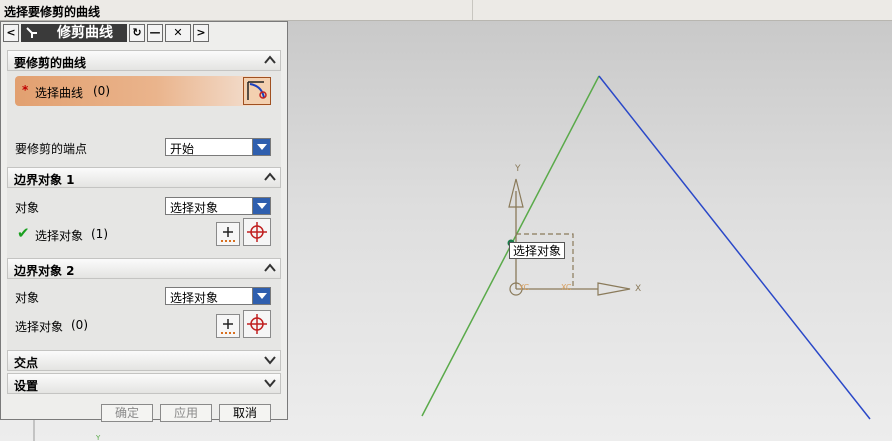 The height and width of the screenshot is (441, 892). I want to click on section-boundary1-header: 边界对象 1, so click(144, 177).